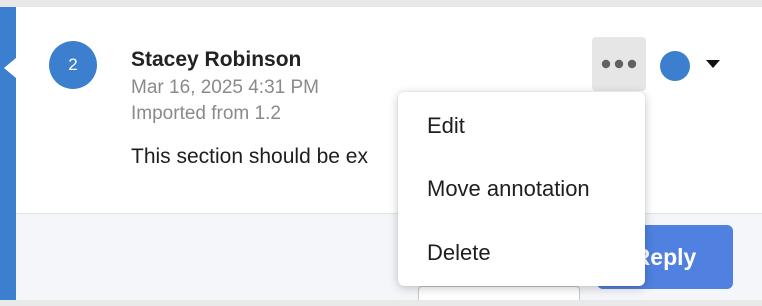  I want to click on more-horizontal-icon, so click(619, 64).